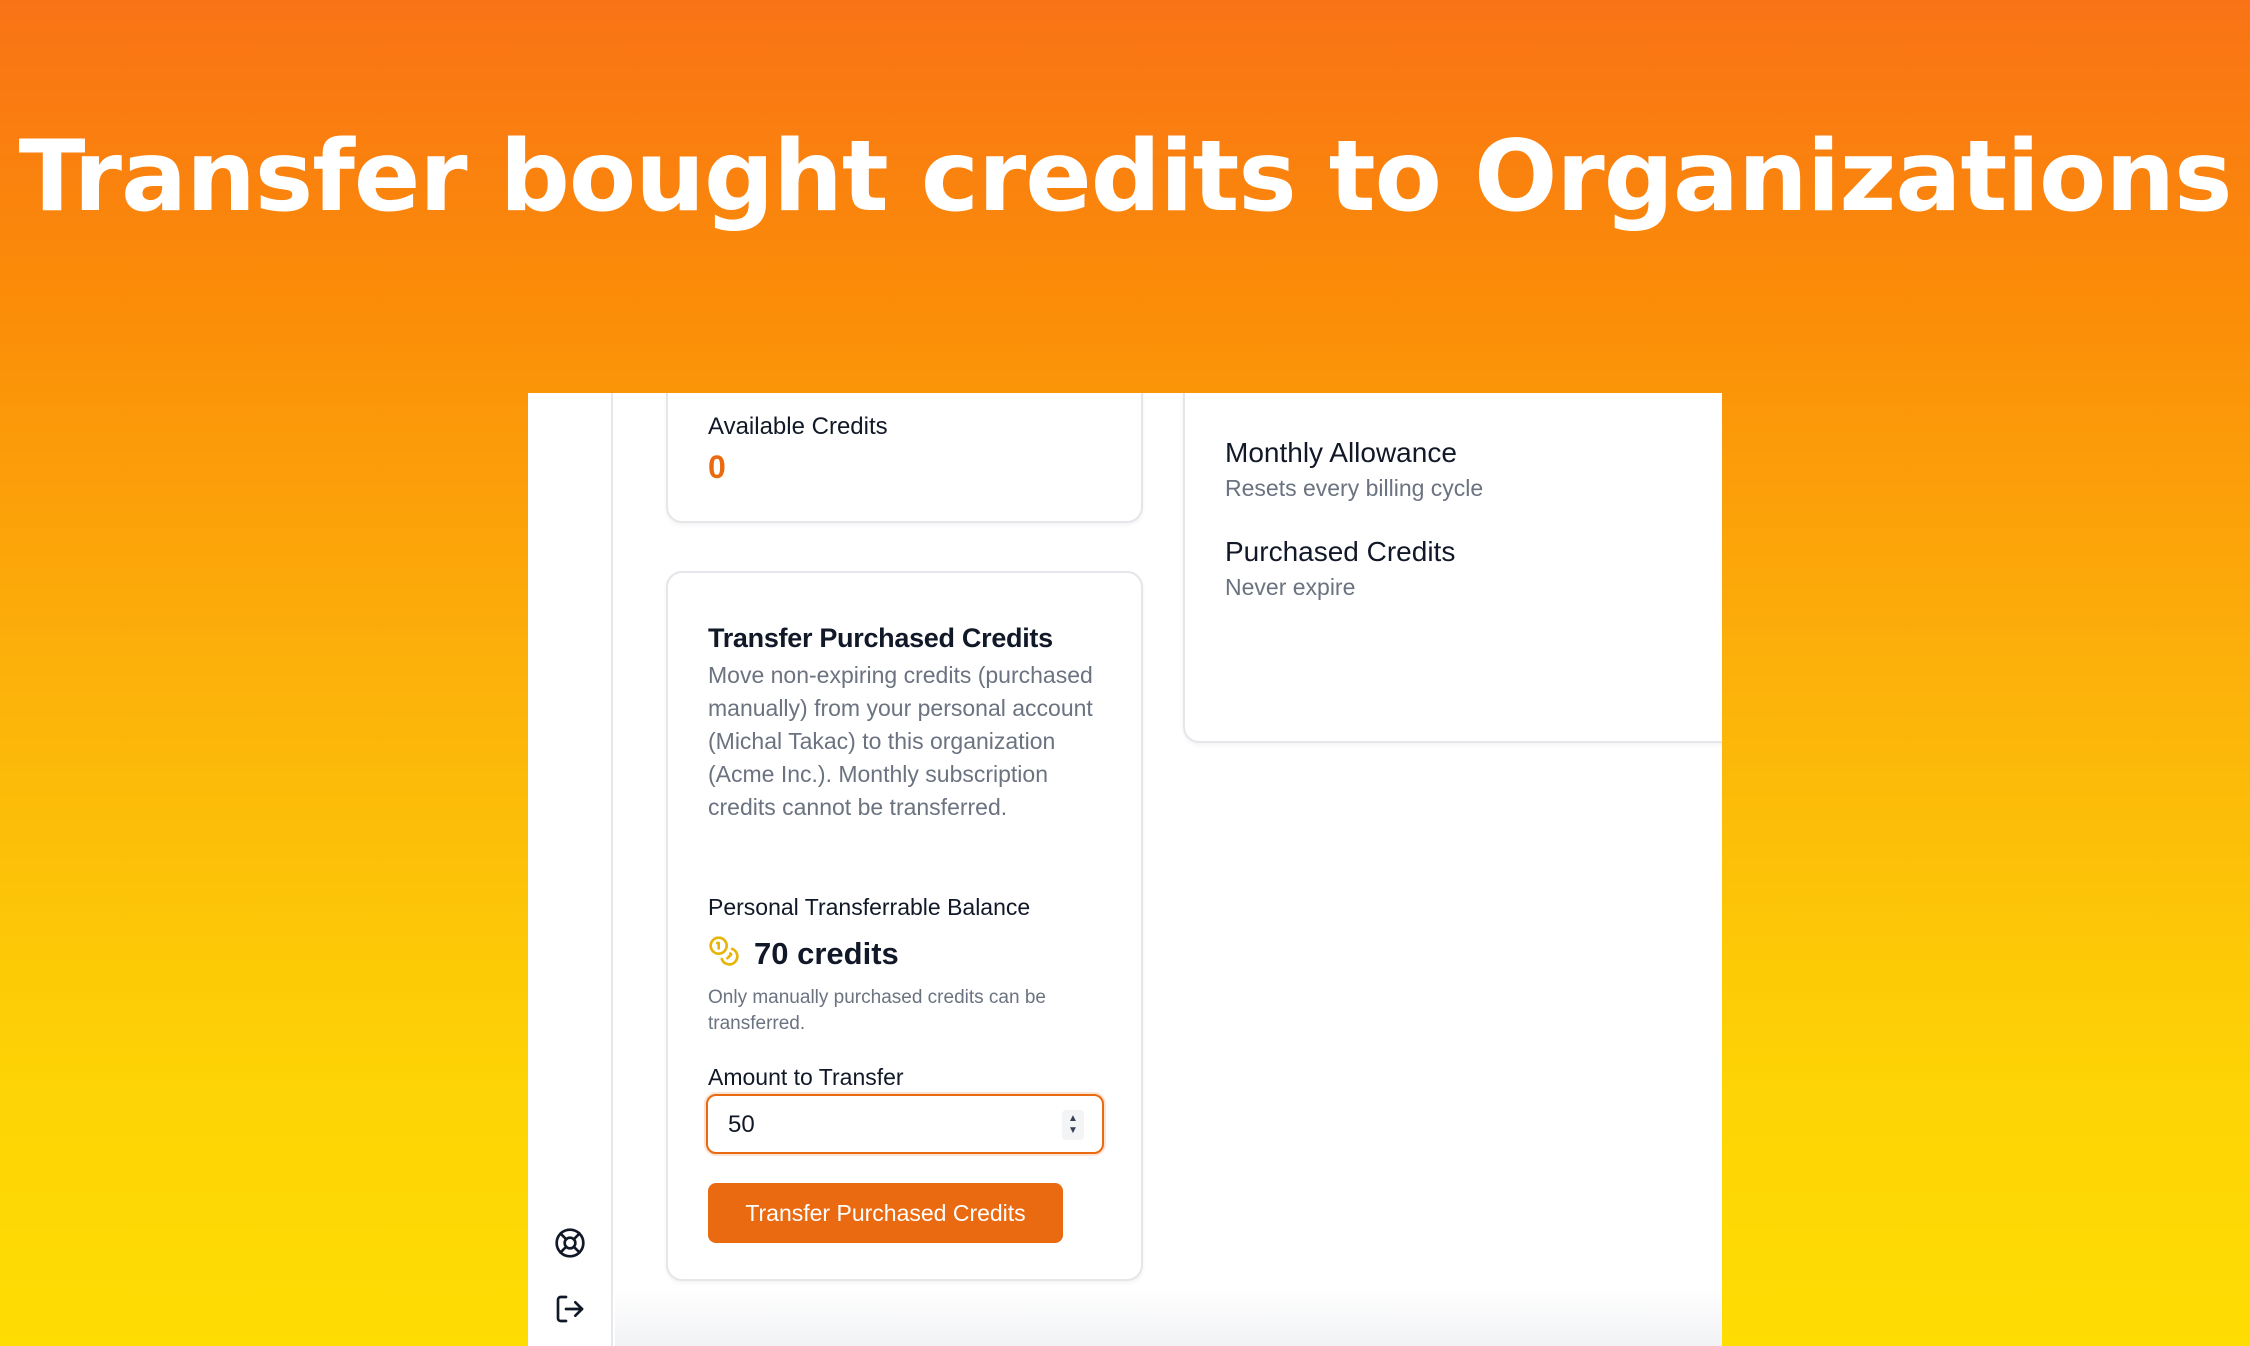 The height and width of the screenshot is (1346, 2250). What do you see at coordinates (717, 467) in the screenshot?
I see `available-credits-value: 0` at bounding box center [717, 467].